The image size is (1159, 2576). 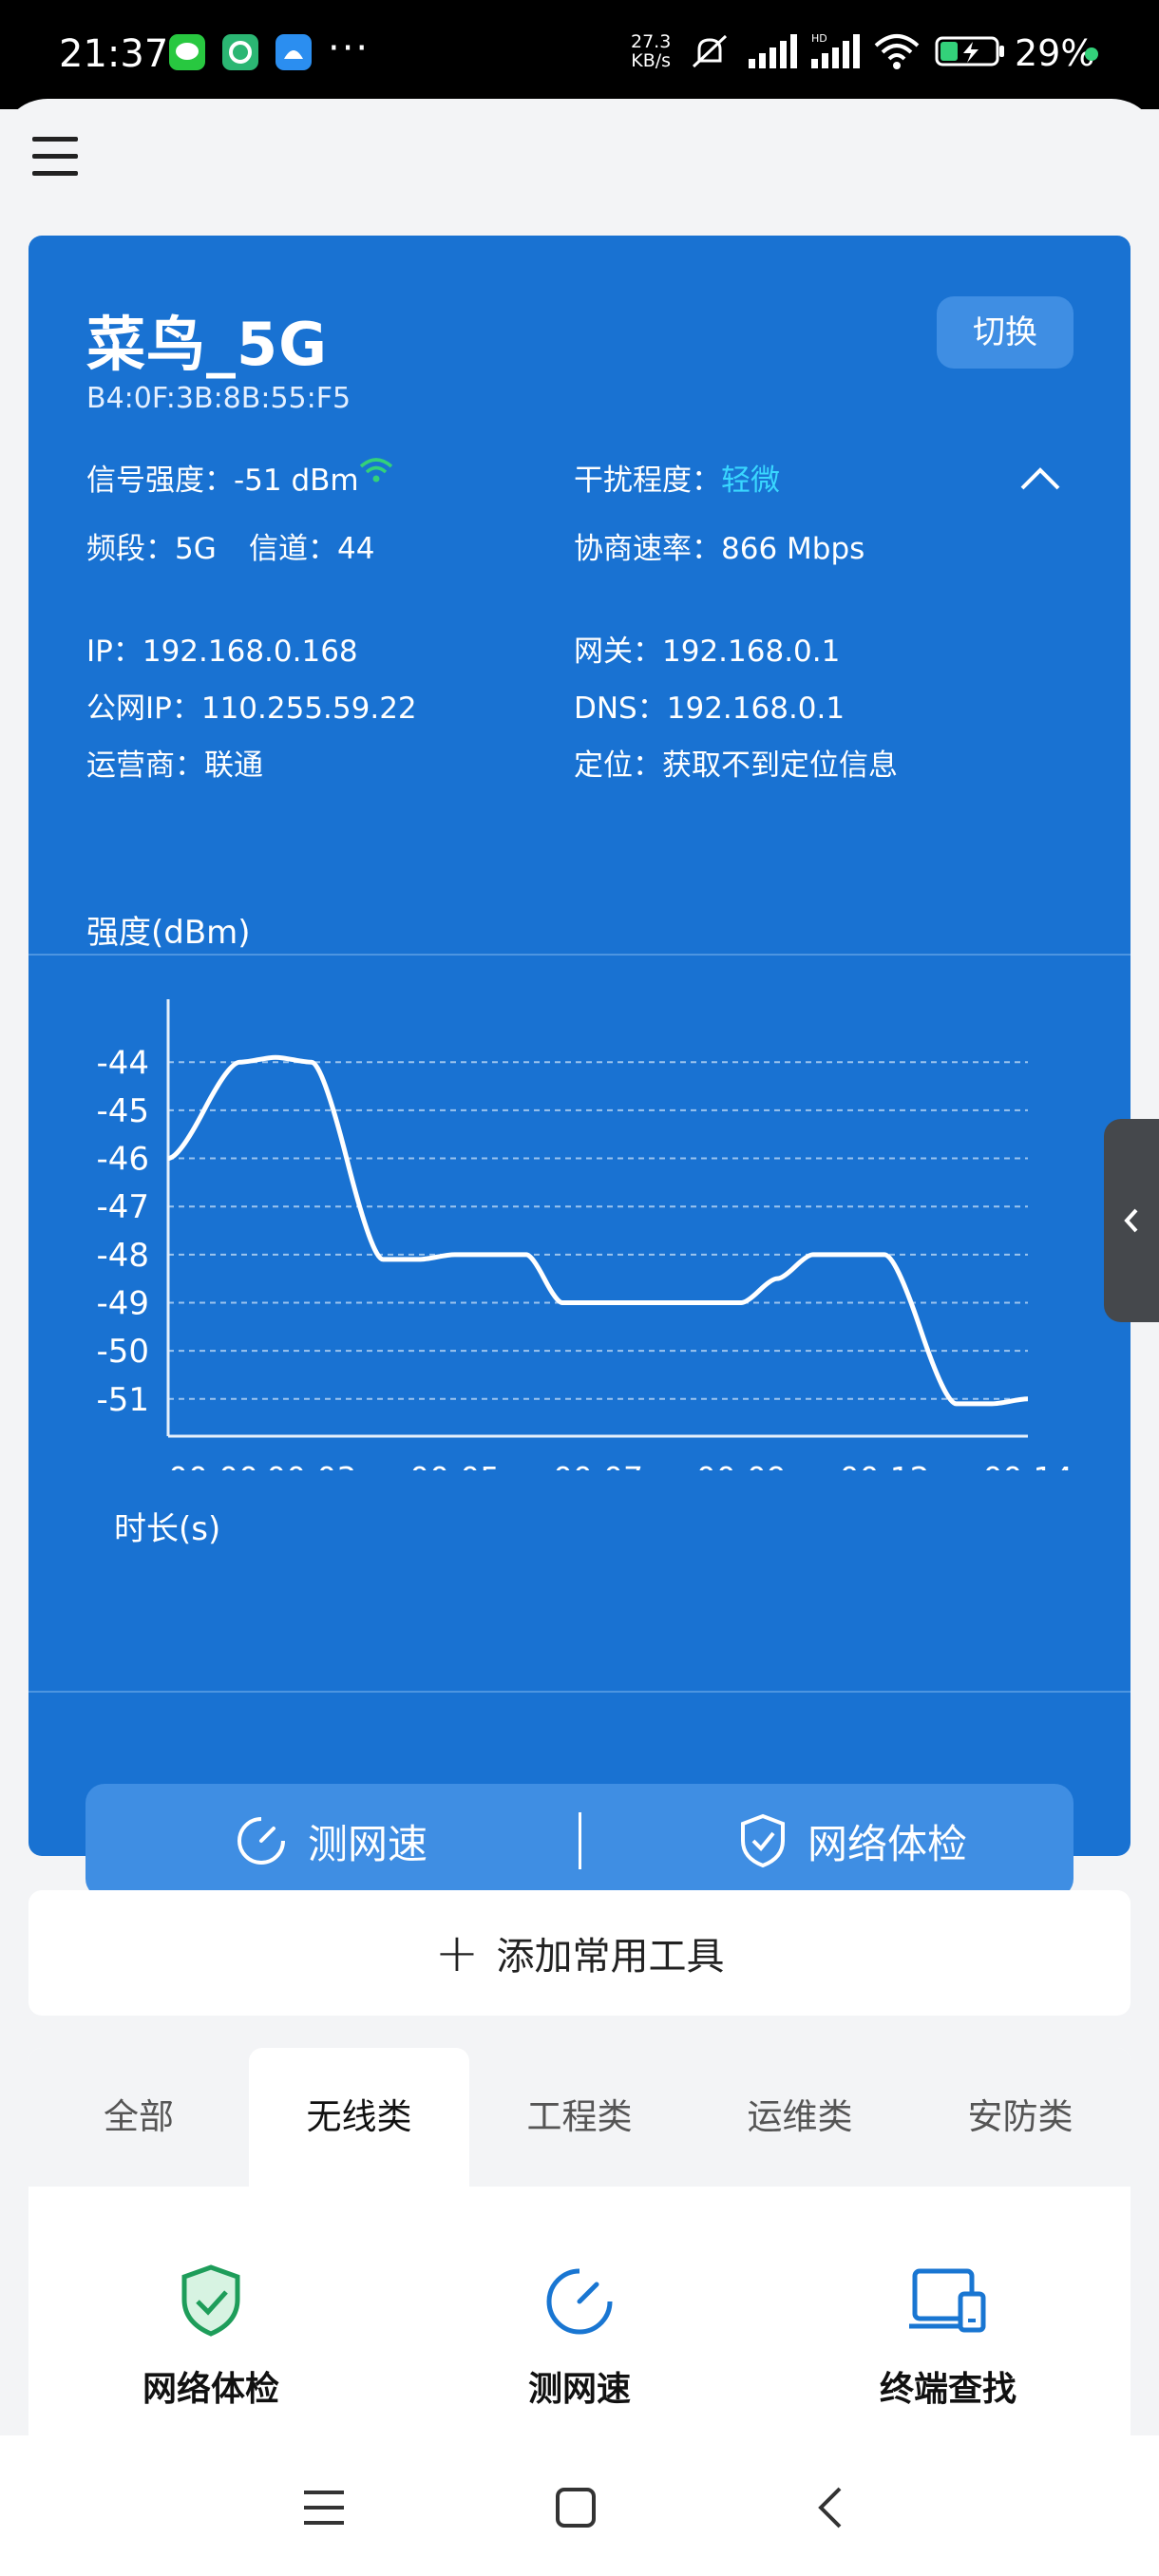 What do you see at coordinates (122, 1400) in the screenshot?
I see `y-tick-label: -51` at bounding box center [122, 1400].